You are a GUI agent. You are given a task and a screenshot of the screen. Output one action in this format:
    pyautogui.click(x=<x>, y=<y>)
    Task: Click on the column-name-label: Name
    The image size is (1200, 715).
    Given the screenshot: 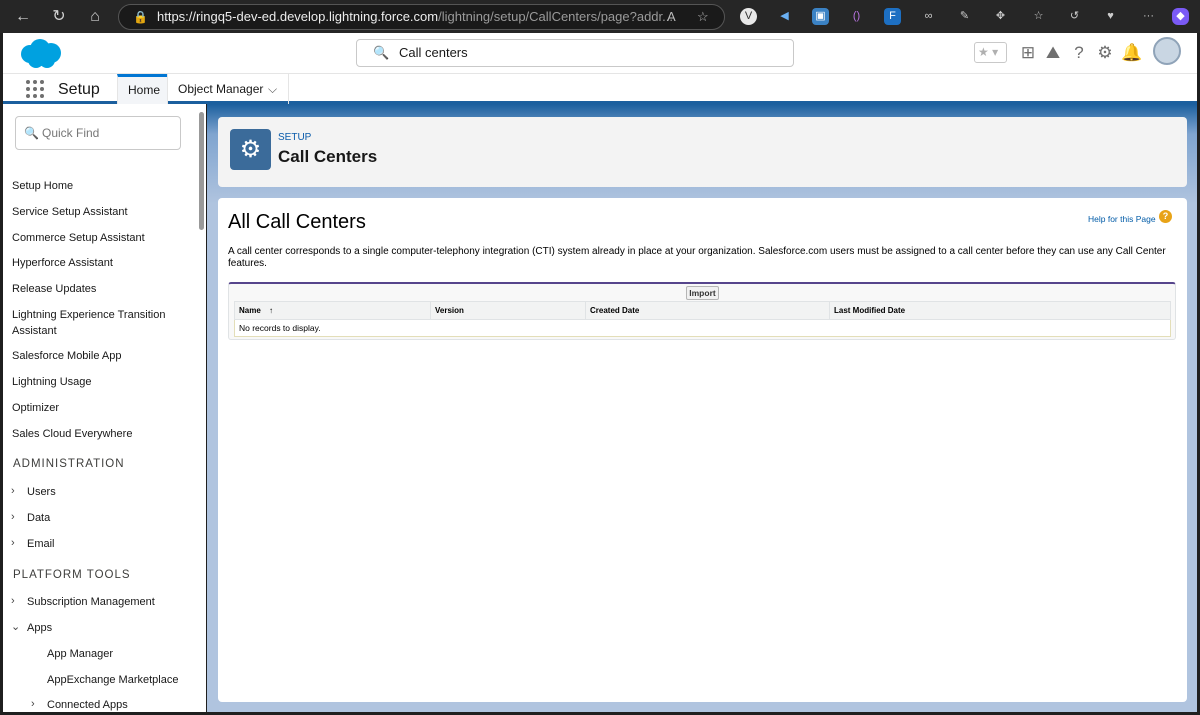 What is the action you would take?
    pyautogui.click(x=250, y=310)
    